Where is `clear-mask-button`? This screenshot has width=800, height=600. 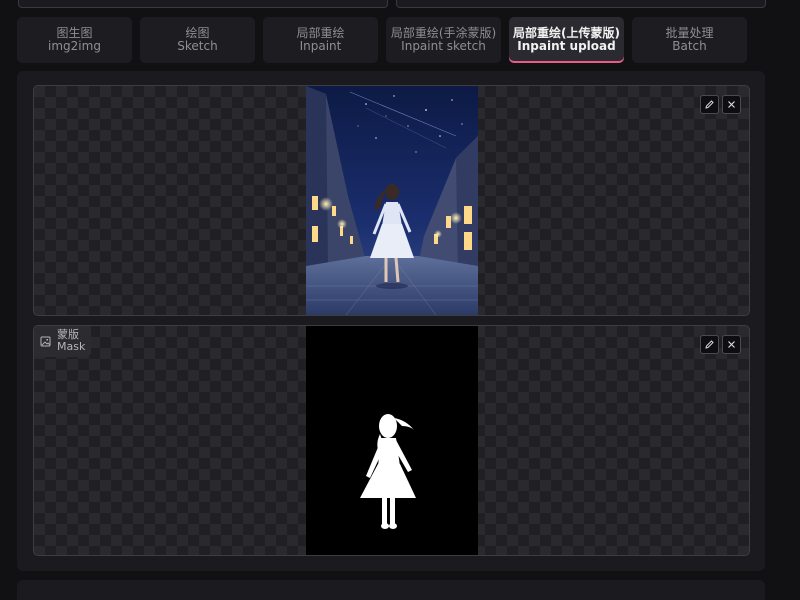
clear-mask-button is located at coordinates (731, 344).